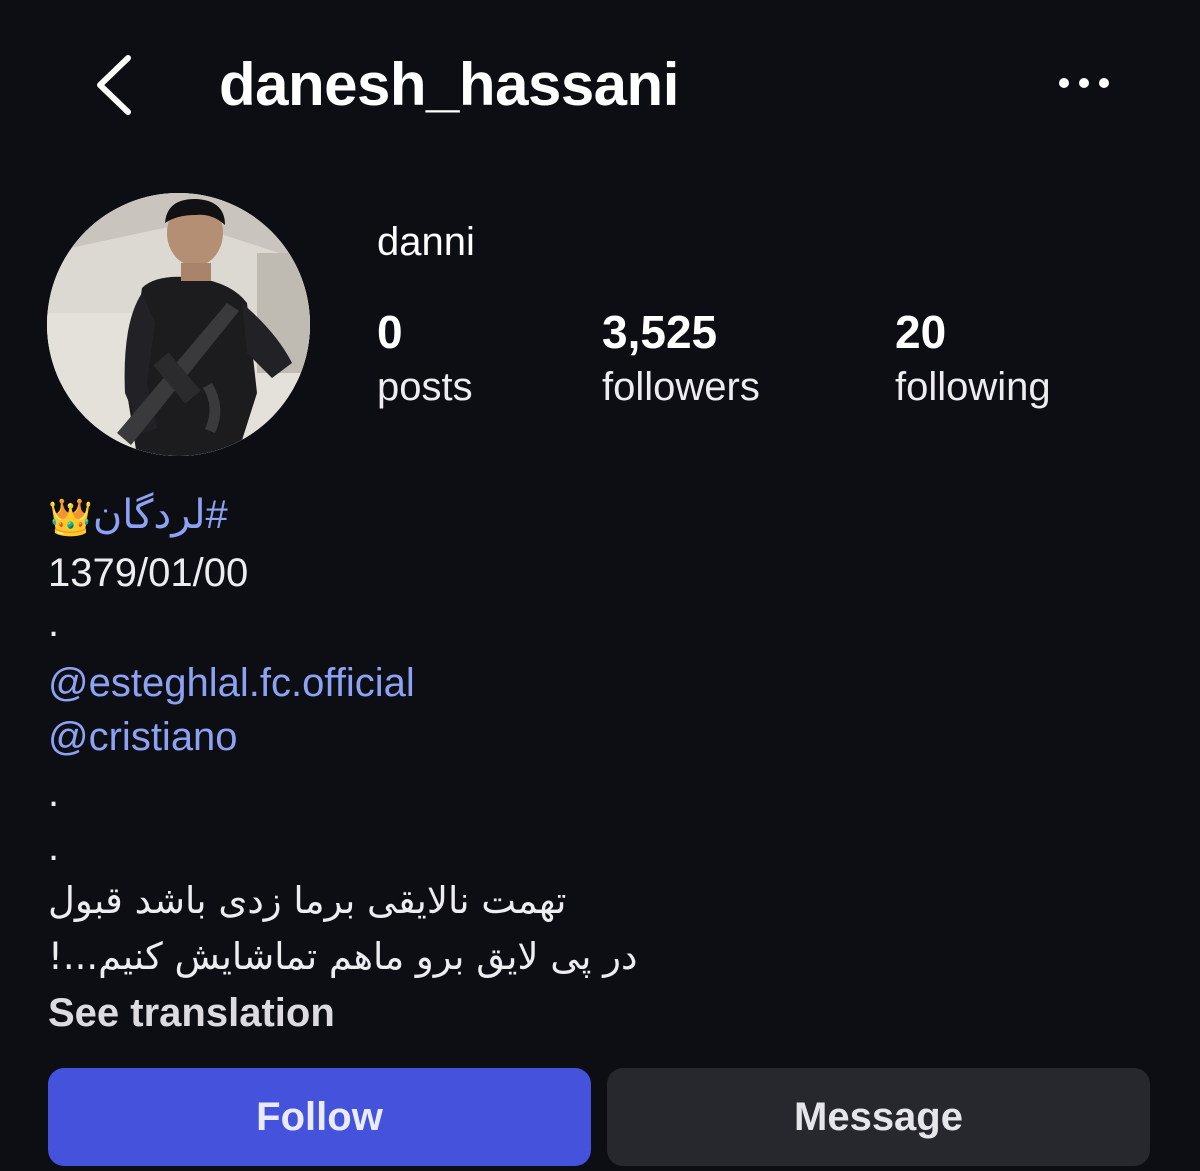 This screenshot has height=1171, width=1200. Describe the element at coordinates (191, 1013) in the screenshot. I see `see-translation-link: See translation` at that location.